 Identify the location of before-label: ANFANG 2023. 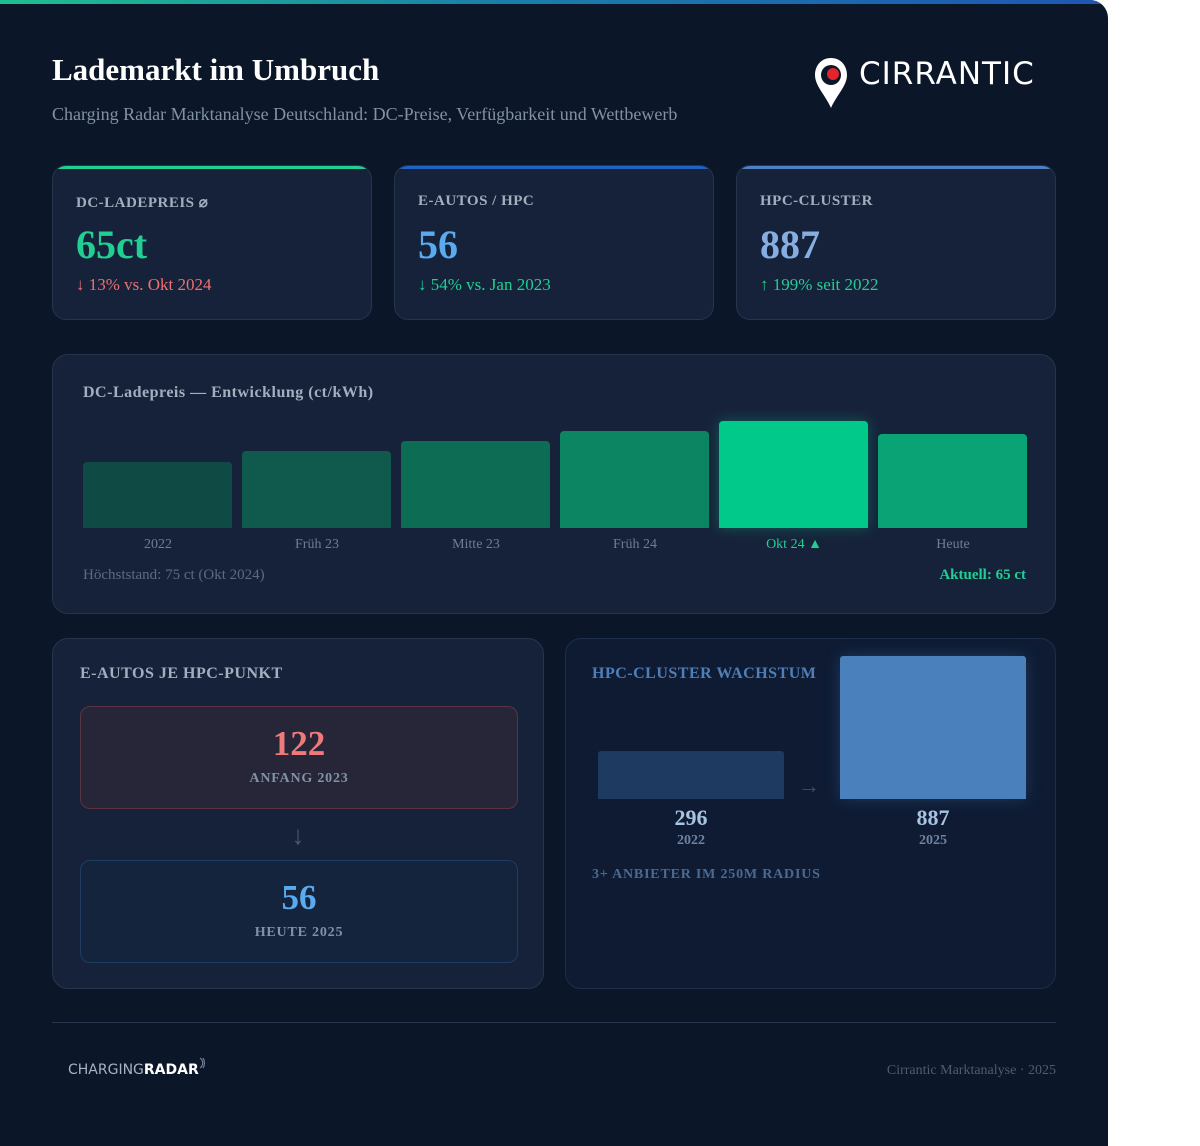
(299, 778).